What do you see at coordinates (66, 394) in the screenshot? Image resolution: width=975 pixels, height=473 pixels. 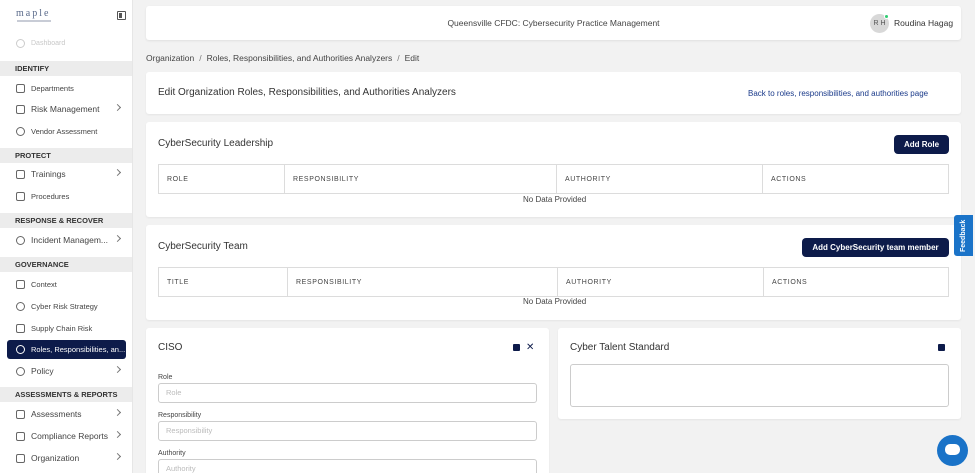 I see `section-assessments-reports: ASSESSMENTS & REPORTS` at bounding box center [66, 394].